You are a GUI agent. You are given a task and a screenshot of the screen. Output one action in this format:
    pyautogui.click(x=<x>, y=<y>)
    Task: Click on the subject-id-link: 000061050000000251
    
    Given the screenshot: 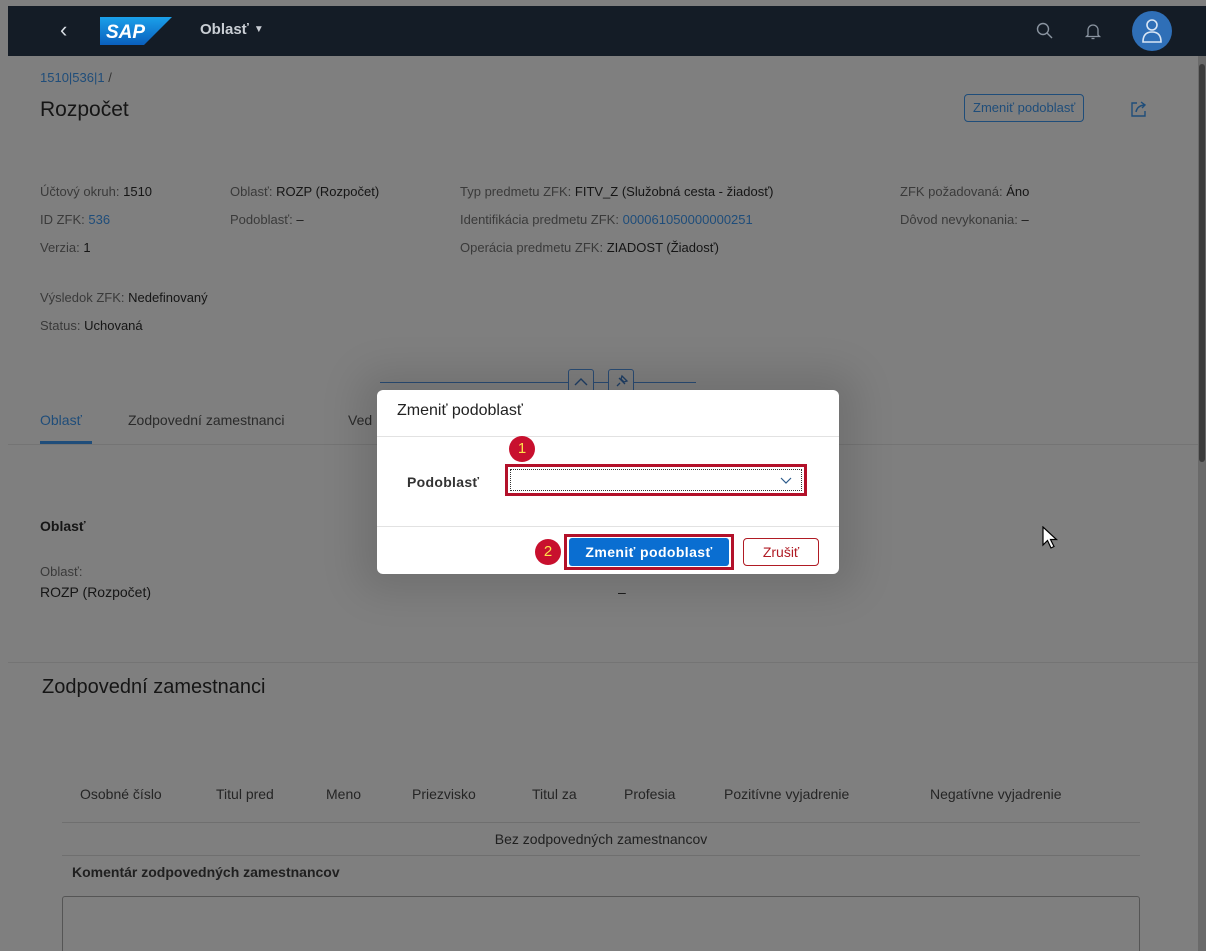 What is the action you would take?
    pyautogui.click(x=688, y=219)
    